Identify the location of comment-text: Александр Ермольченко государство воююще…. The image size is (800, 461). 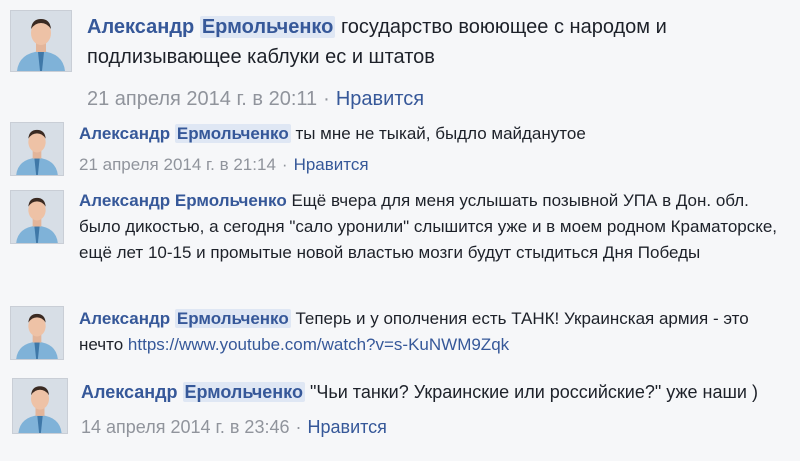
(437, 42).